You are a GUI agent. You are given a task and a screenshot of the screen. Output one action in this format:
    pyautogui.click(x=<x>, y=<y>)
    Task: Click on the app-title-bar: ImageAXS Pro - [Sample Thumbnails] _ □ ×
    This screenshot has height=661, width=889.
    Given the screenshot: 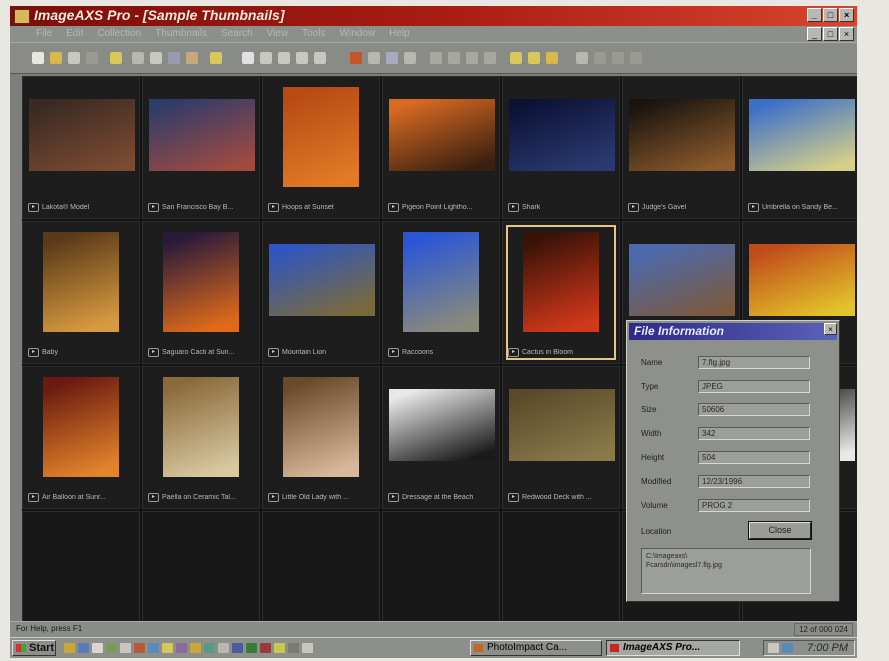 What is the action you would take?
    pyautogui.click(x=433, y=16)
    